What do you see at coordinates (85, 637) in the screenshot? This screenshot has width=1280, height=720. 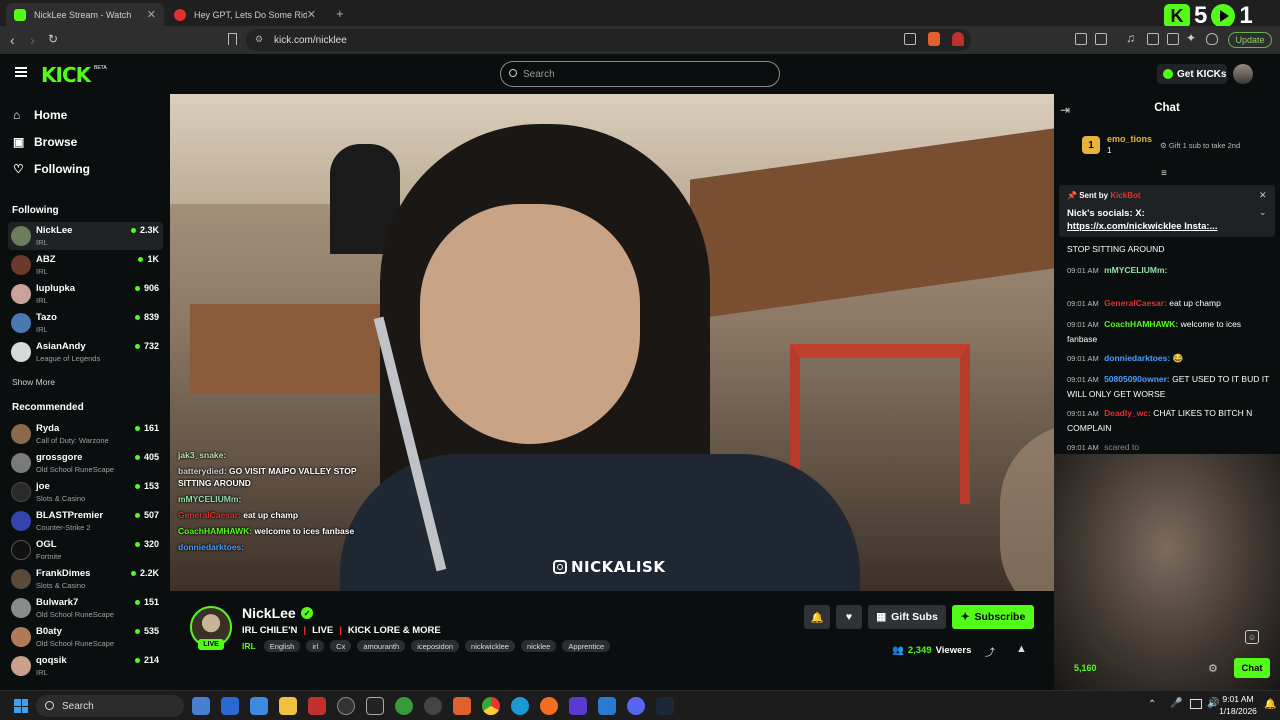 I see `sidebar-channel-b0aty: B0aty Old School RuneScape 535` at bounding box center [85, 637].